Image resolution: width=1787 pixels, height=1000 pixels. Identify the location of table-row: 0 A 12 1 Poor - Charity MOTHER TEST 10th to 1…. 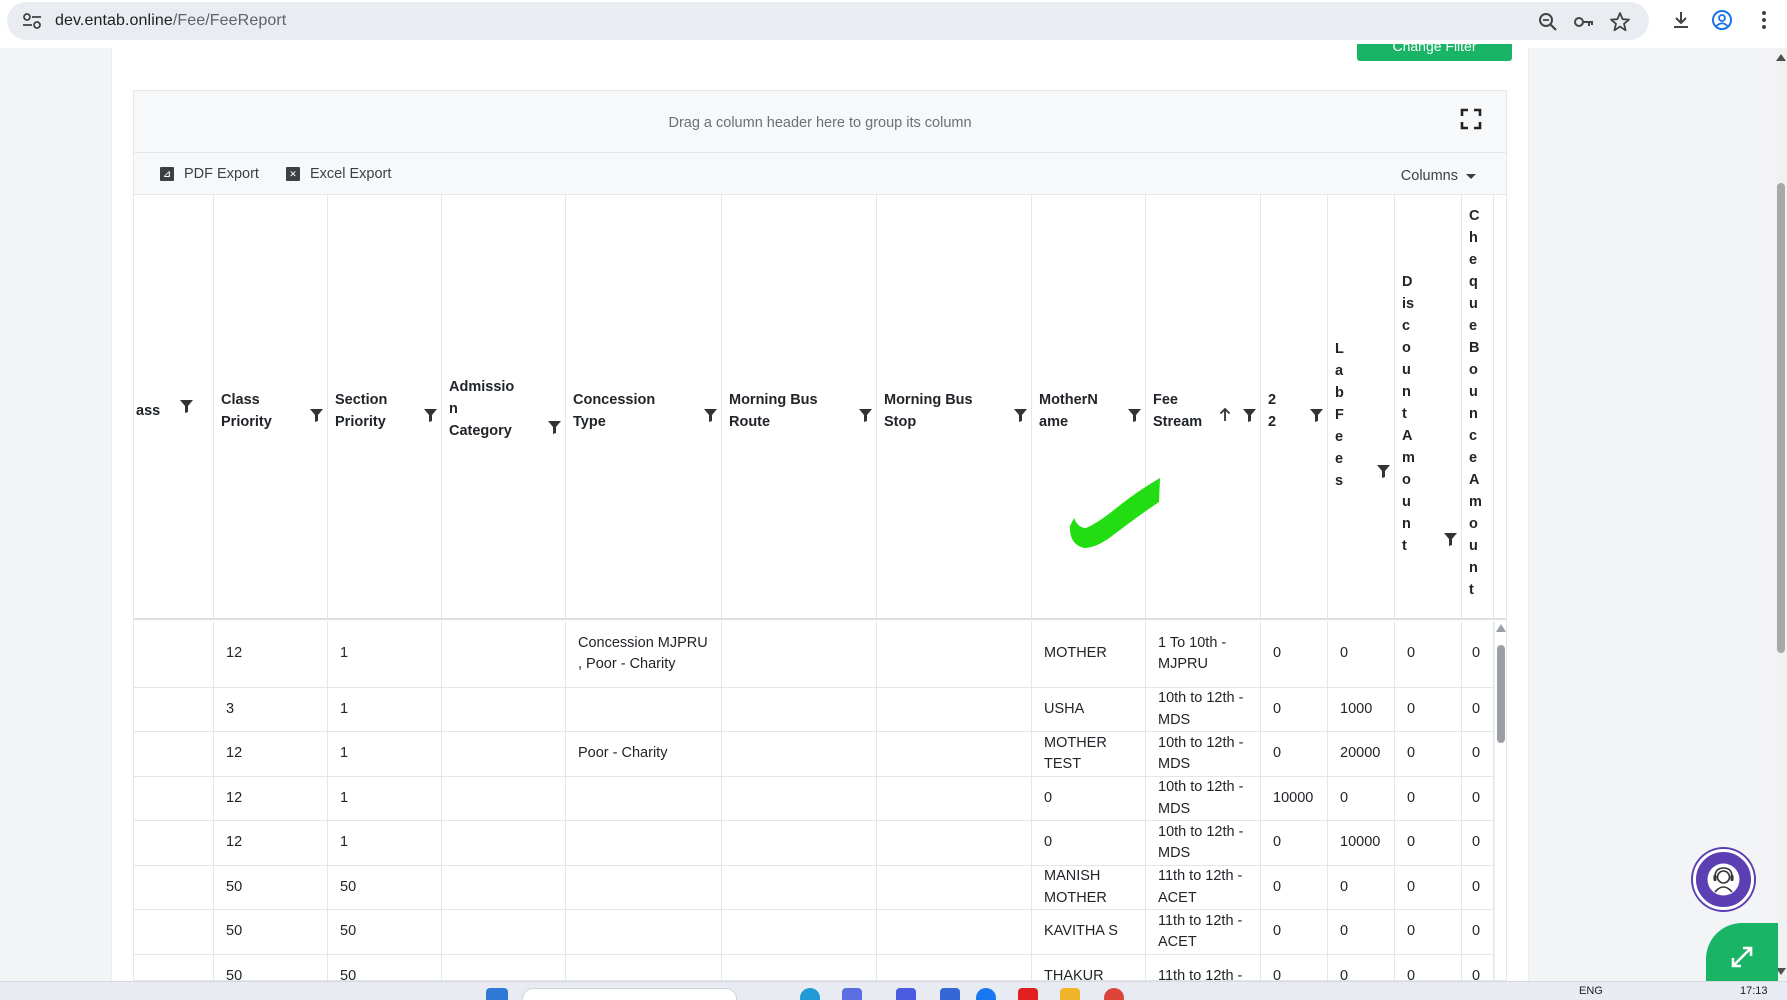
(814, 754).